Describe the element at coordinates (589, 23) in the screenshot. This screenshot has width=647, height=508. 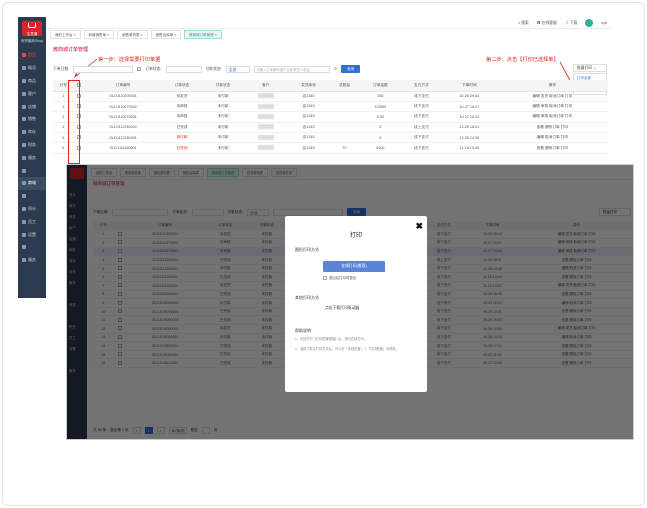
I see `avatar` at that location.